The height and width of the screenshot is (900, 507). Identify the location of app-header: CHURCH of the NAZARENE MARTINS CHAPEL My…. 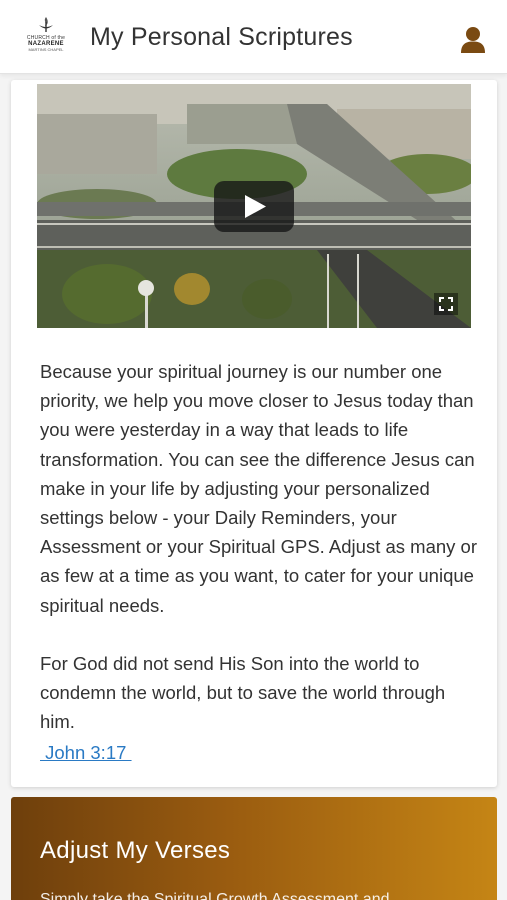
(253, 37).